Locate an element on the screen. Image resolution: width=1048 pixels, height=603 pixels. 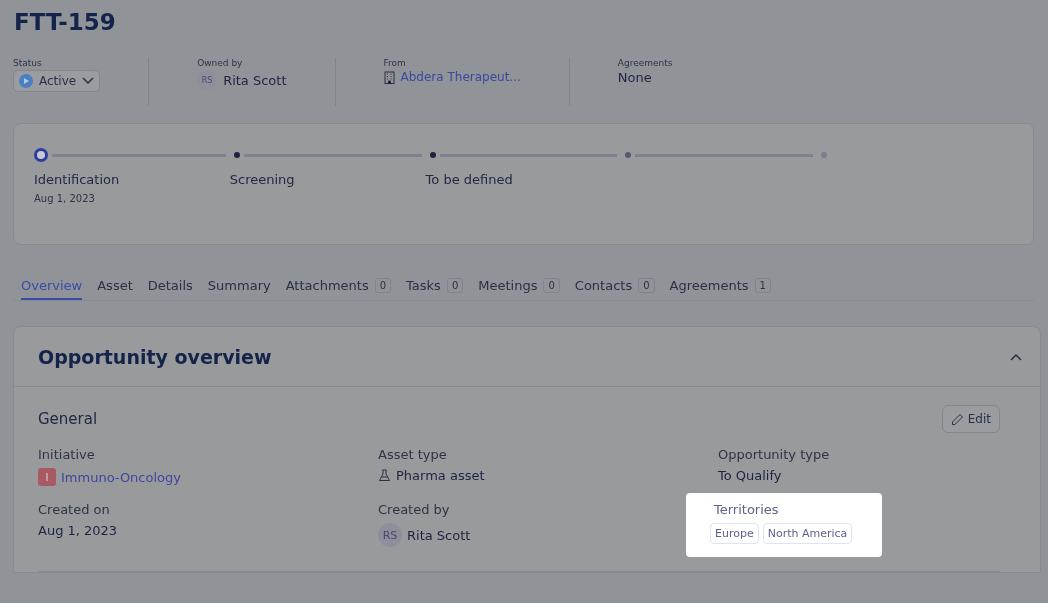
tab: Summary is located at coordinates (239, 289).